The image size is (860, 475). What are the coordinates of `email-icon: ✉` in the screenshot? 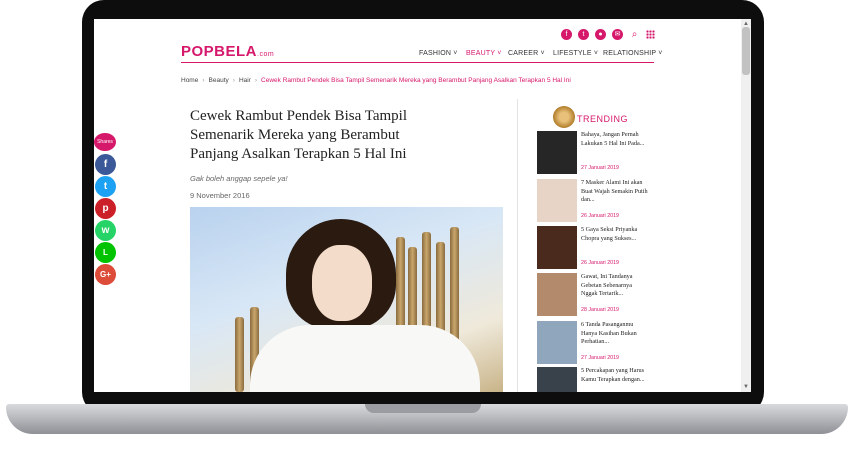 It's located at (617, 34).